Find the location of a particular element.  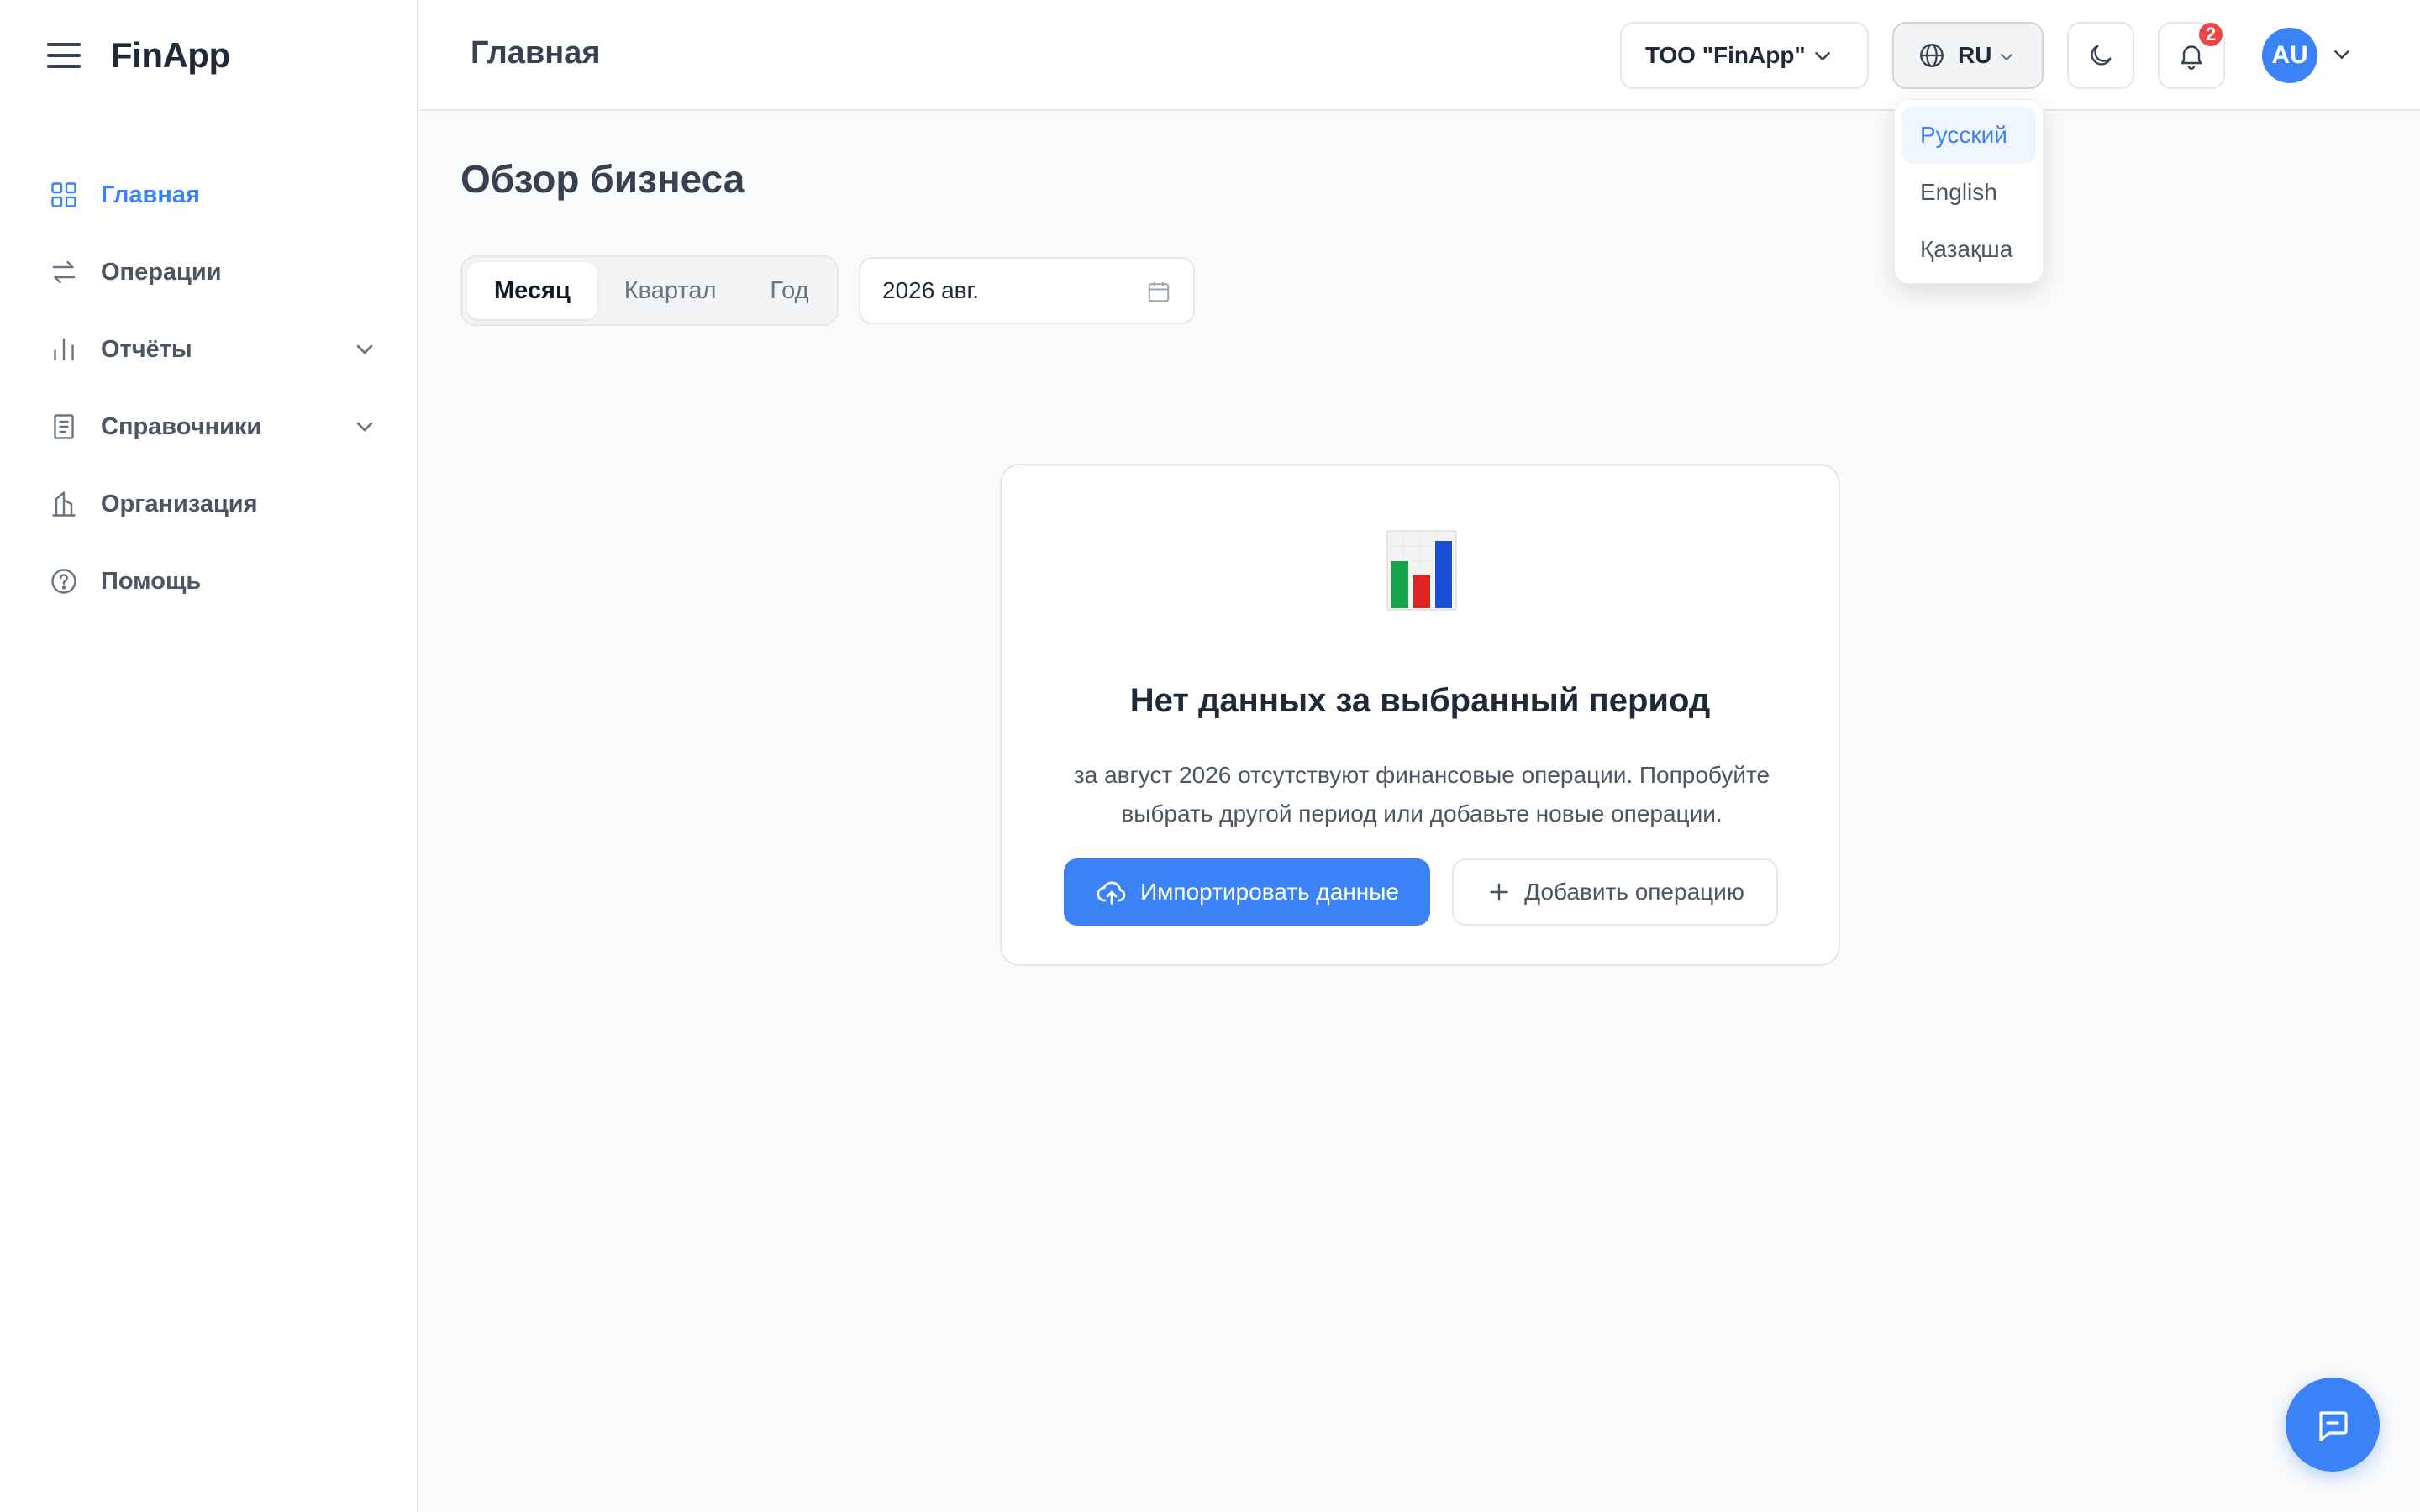

plus-icon is located at coordinates (1499, 892).